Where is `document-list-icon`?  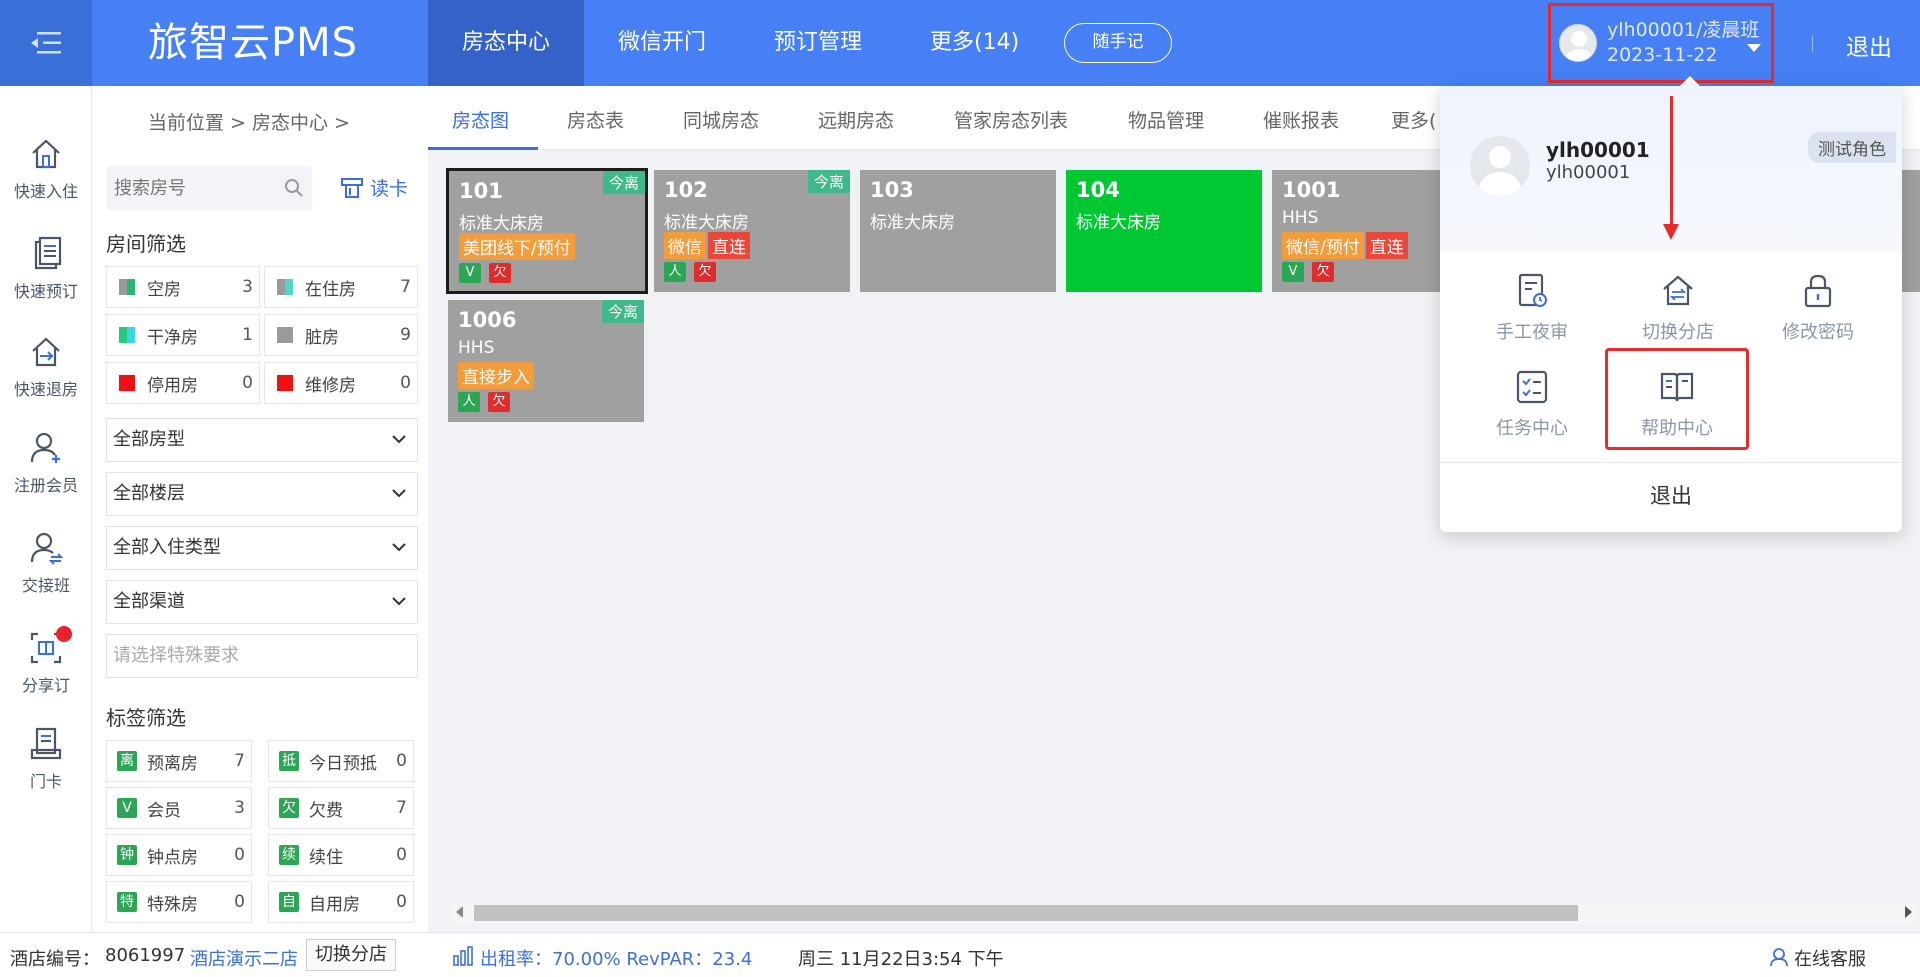
document-list-icon is located at coordinates (48, 253).